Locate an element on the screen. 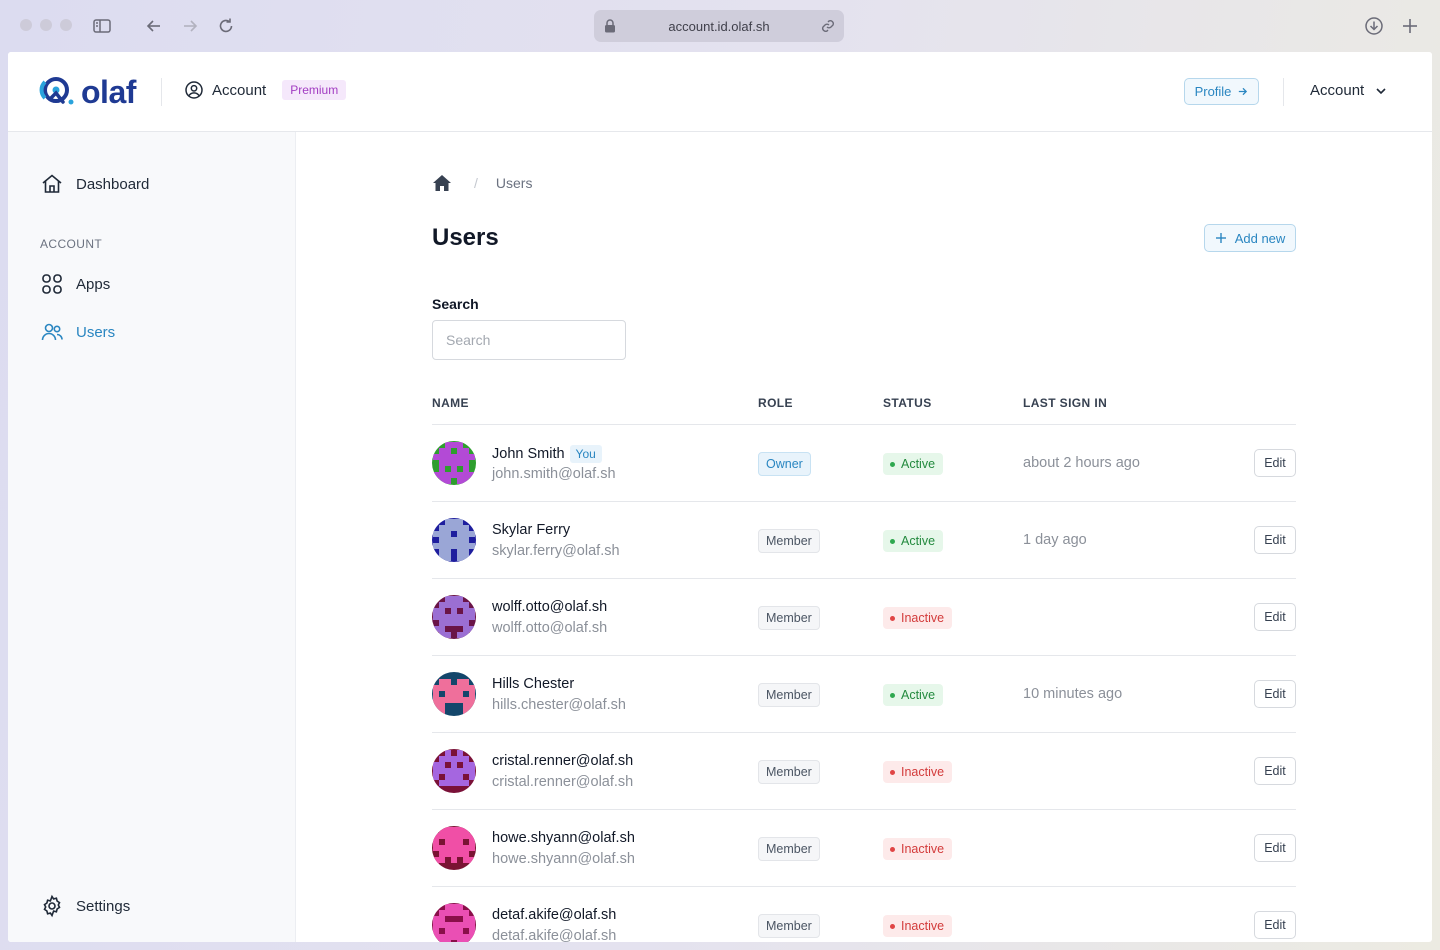 The width and height of the screenshot is (1440, 950). user-email: skylar.ferry@olaf.sh is located at coordinates (556, 551).